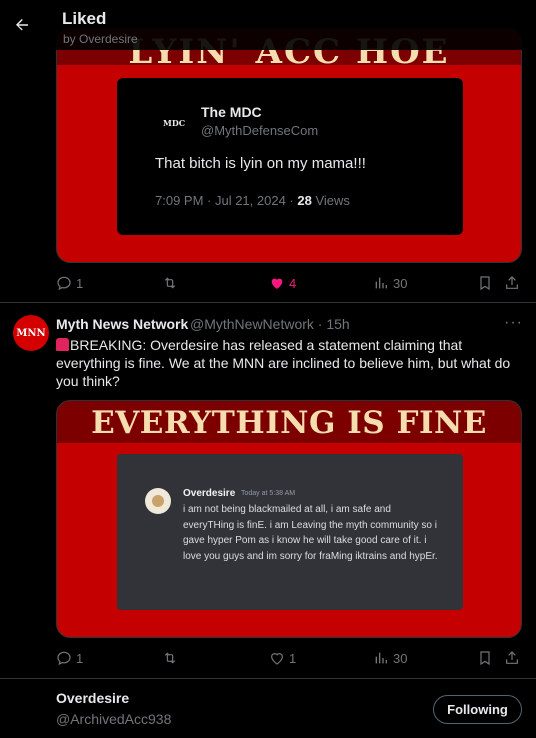 Image resolution: width=536 pixels, height=738 pixels. What do you see at coordinates (92, 698) in the screenshot?
I see `user-name: Overdesire` at bounding box center [92, 698].